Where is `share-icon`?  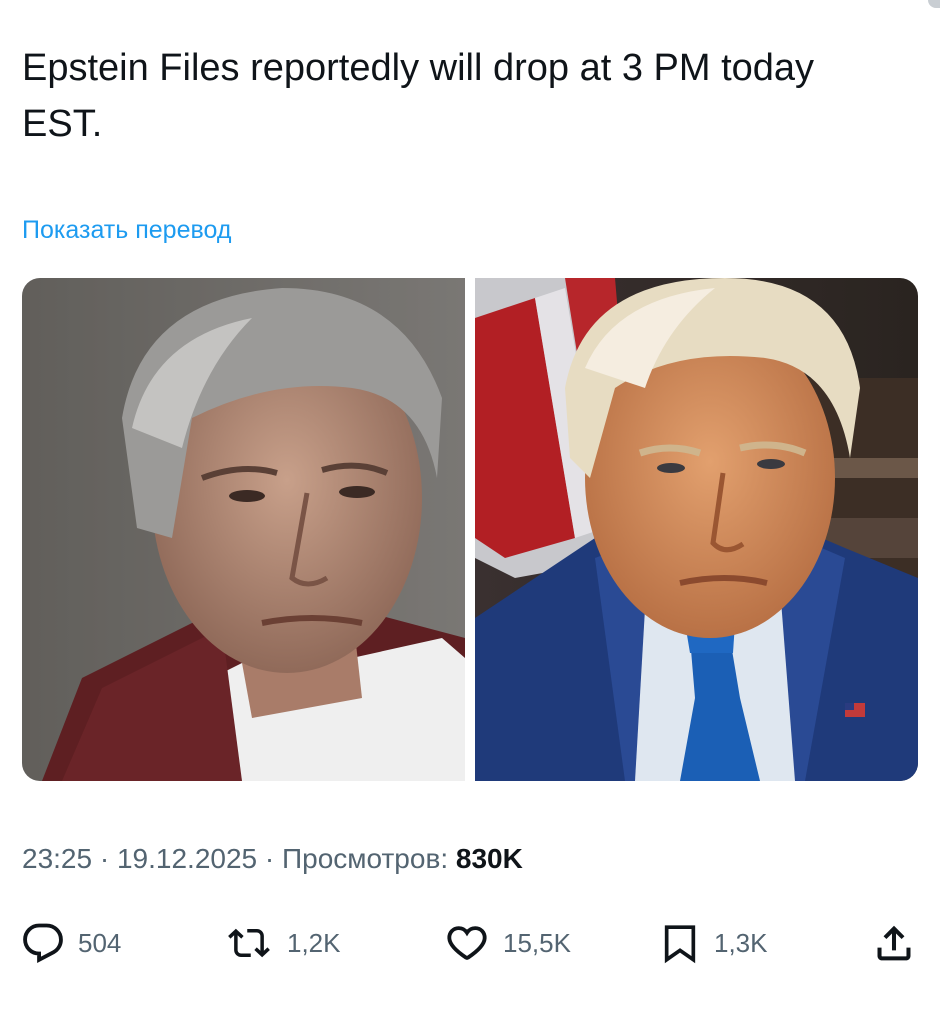
share-icon is located at coordinates (894, 943).